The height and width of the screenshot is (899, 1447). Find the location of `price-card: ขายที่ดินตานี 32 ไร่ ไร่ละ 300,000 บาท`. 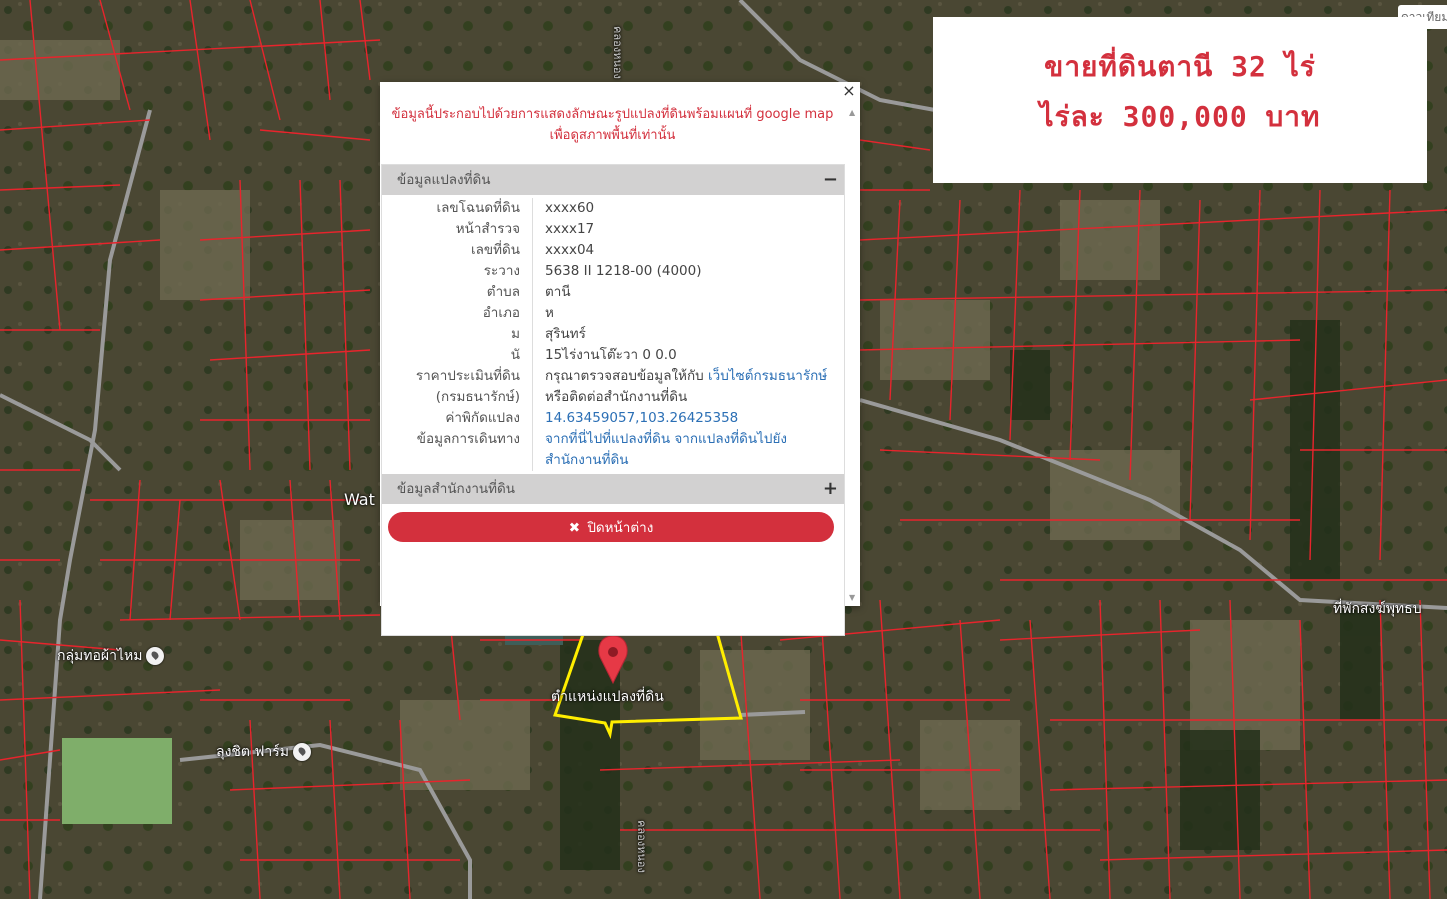

price-card: ขายที่ดินตานี 32 ไร่ ไร่ละ 300,000 บาท is located at coordinates (1180, 100).